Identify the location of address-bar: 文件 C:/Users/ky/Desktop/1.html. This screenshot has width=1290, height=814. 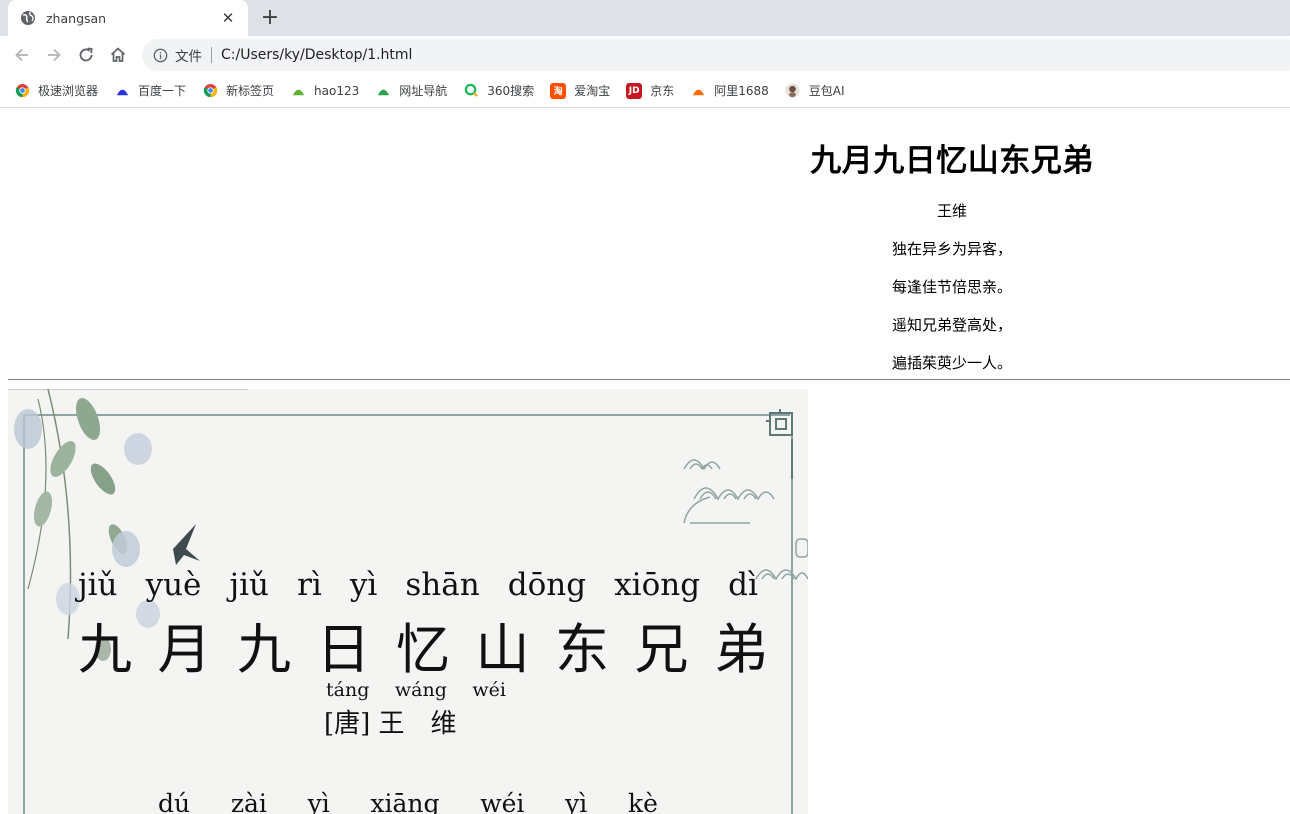
(716, 55).